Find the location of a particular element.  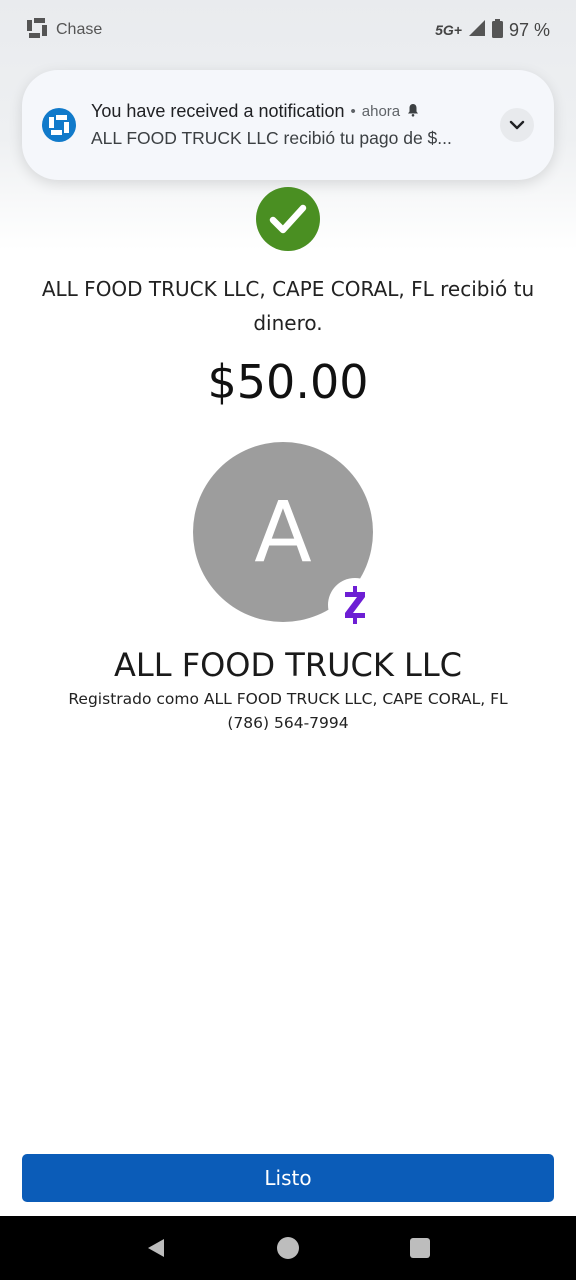

avatar-initial: A is located at coordinates (283, 532).